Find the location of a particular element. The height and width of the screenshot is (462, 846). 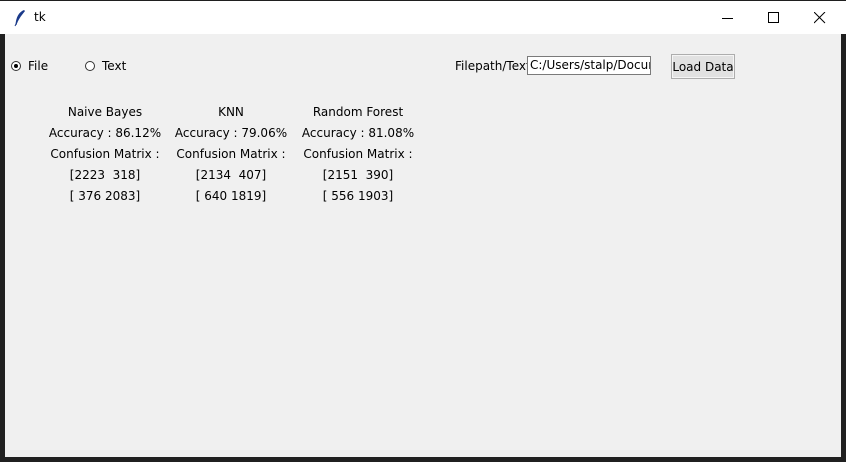

minimize-icon is located at coordinates (727, 18).